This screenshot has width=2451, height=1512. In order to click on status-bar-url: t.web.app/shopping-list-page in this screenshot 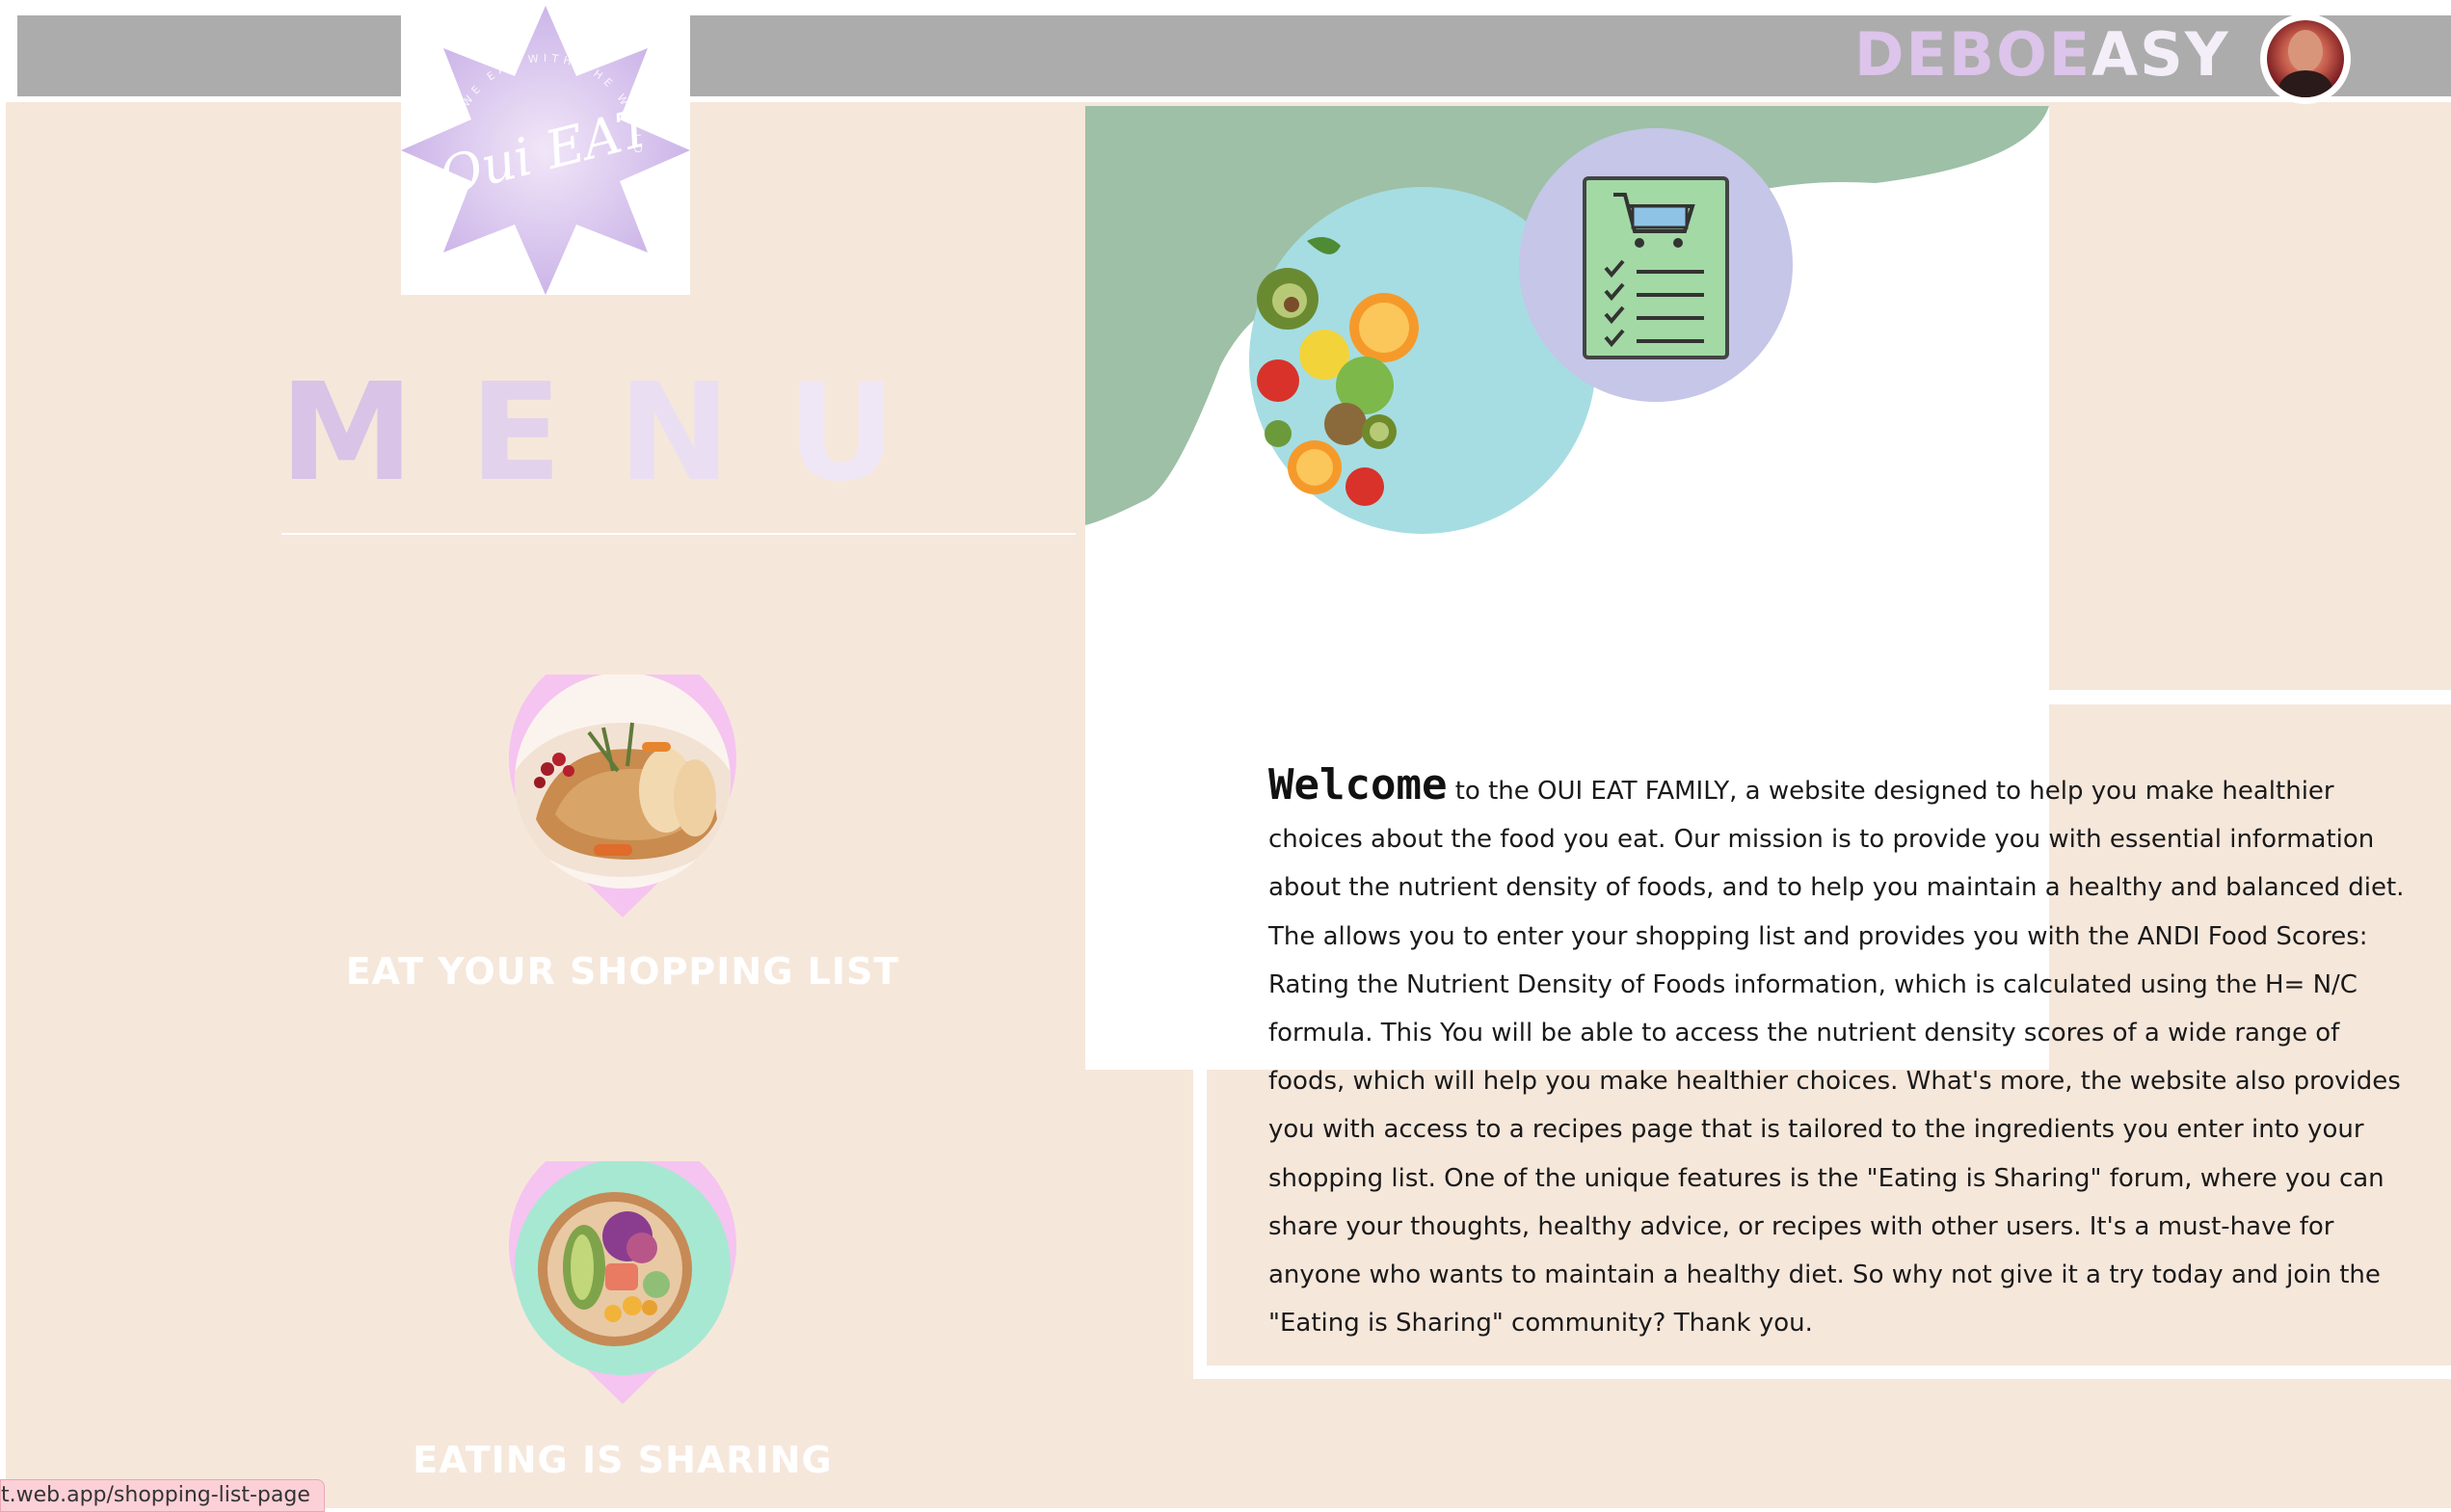, I will do `click(162, 1496)`.